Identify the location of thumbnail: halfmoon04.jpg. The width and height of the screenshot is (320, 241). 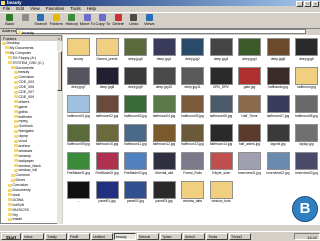
(164, 106).